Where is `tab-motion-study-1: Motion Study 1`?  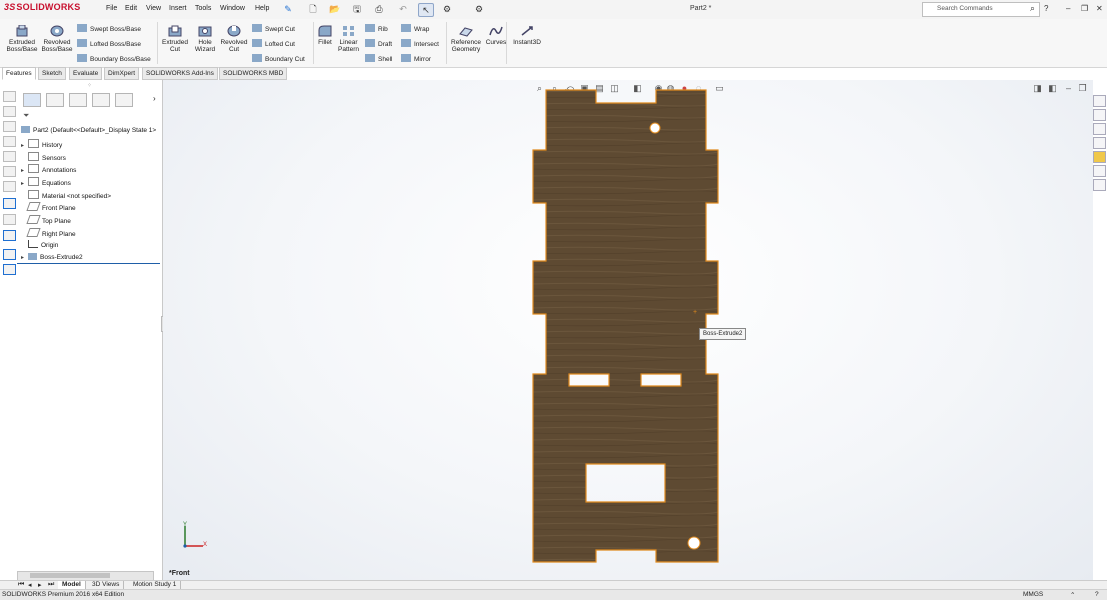
tab-motion-study-1: Motion Study 1 is located at coordinates (155, 585).